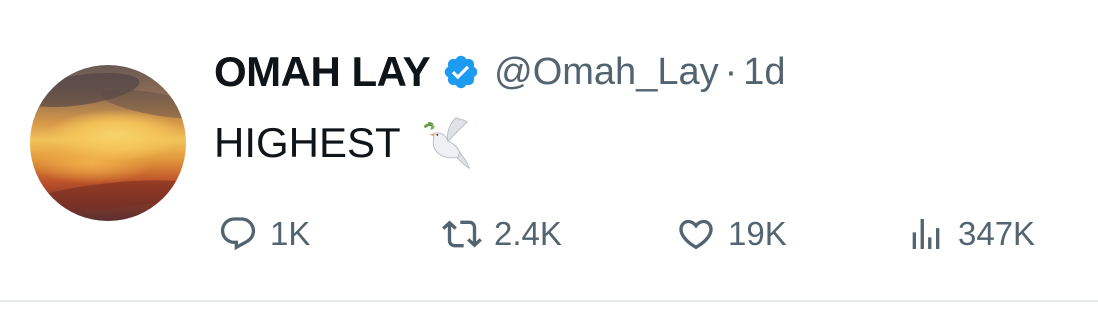  I want to click on avatar, so click(108, 143).